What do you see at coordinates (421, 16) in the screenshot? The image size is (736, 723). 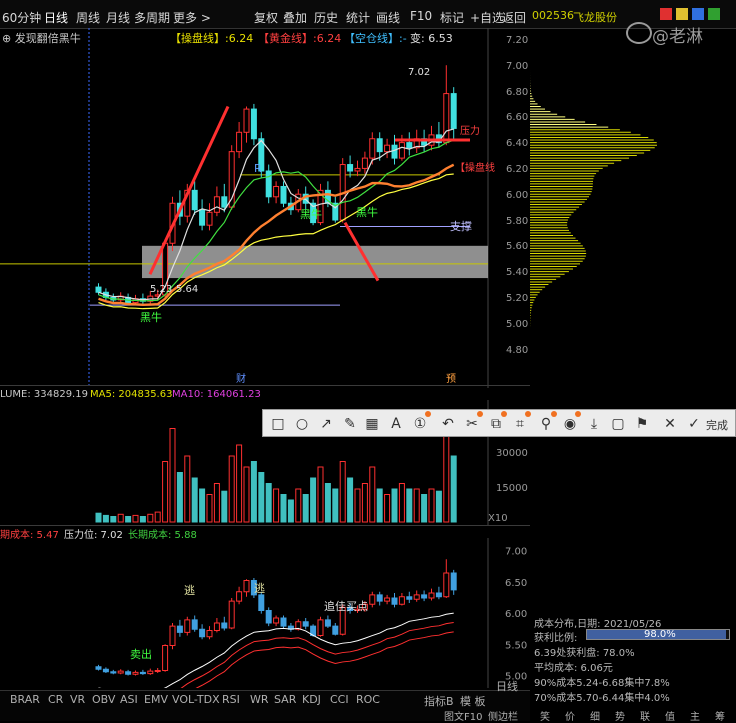 I see `header-button-11: F10` at bounding box center [421, 16].